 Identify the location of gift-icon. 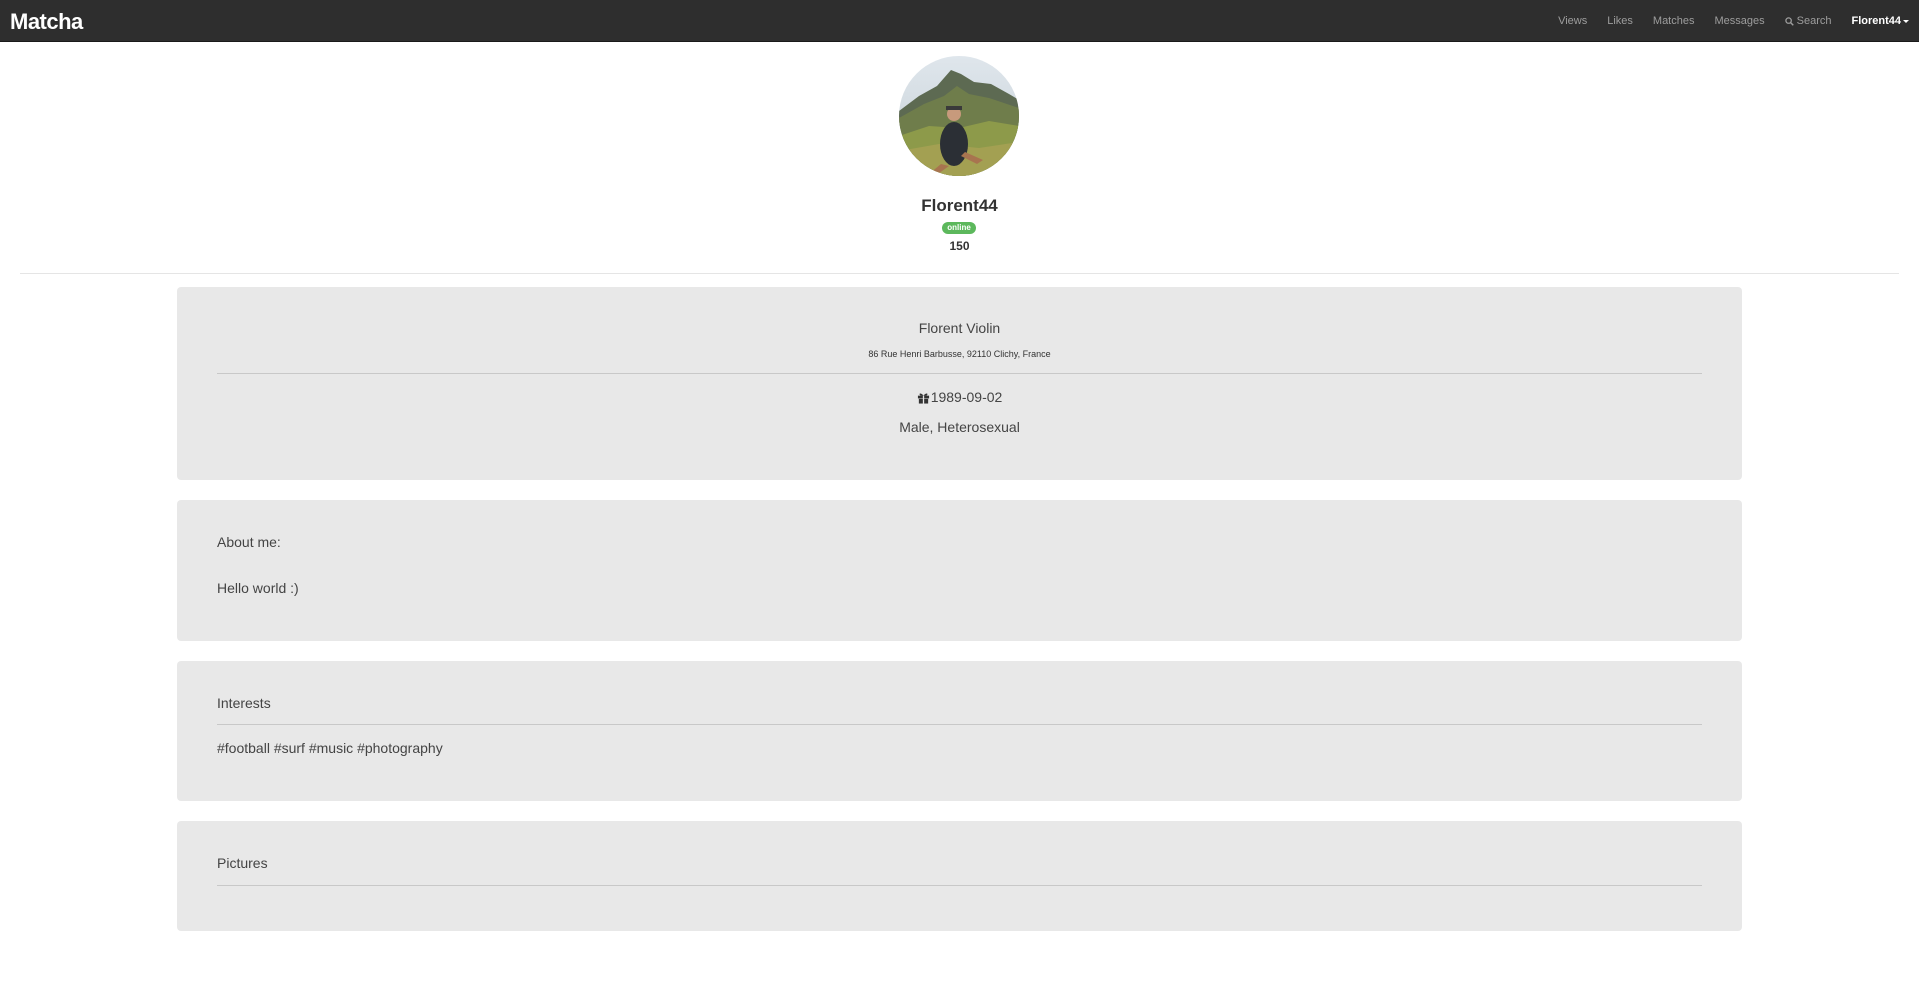
(923, 398).